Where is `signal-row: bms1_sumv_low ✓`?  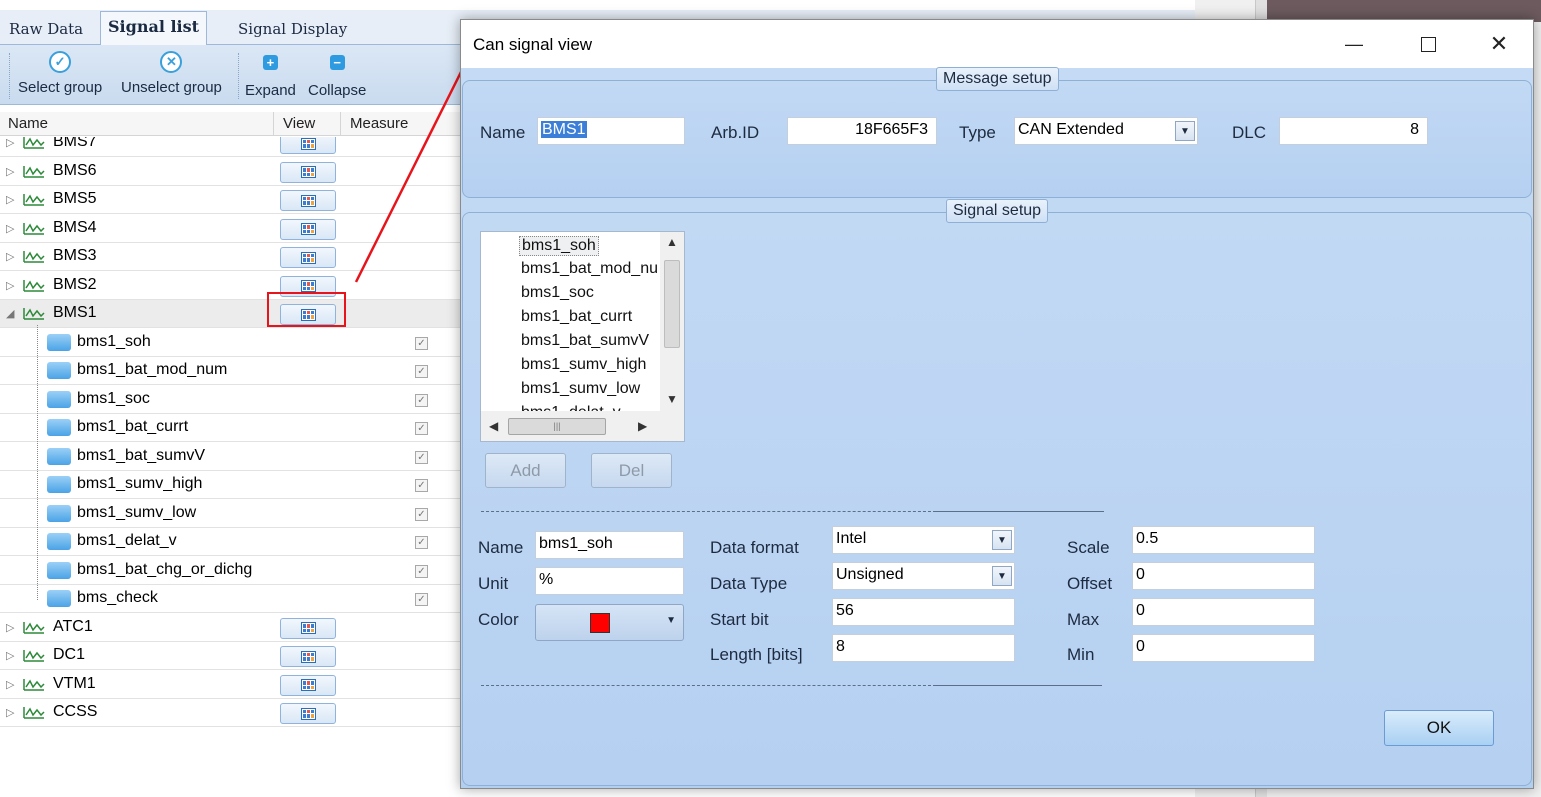
signal-row: bms1_sumv_low ✓ is located at coordinates (230, 514).